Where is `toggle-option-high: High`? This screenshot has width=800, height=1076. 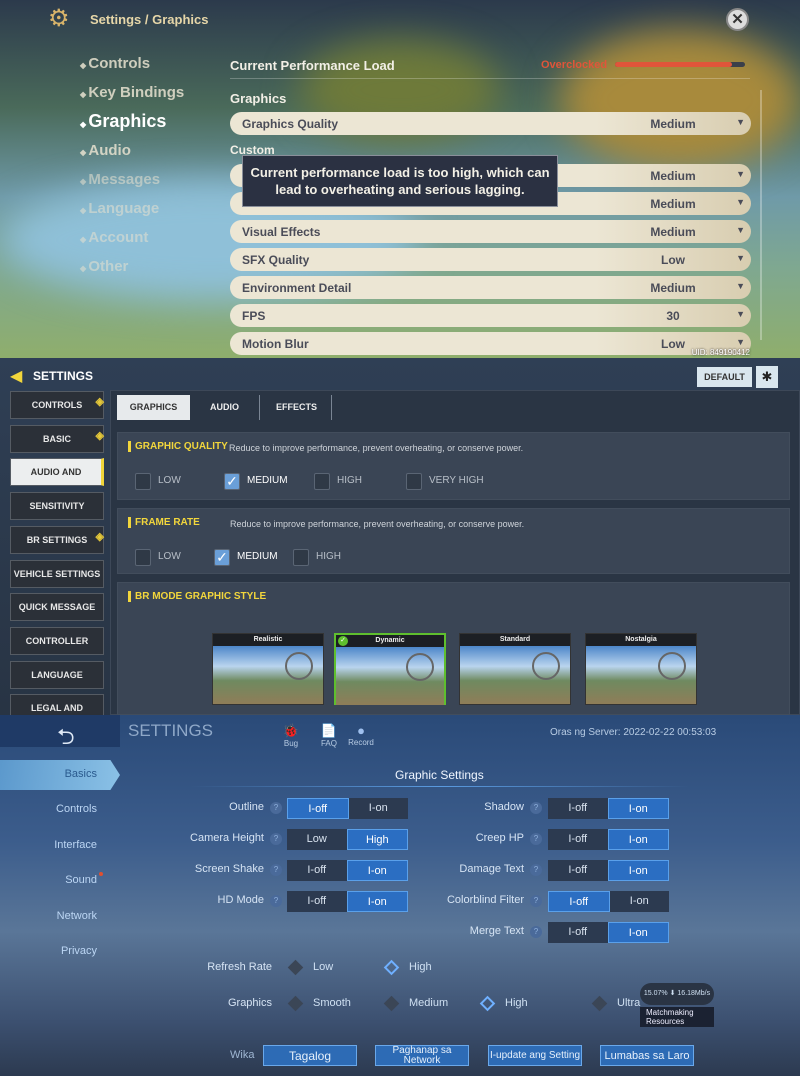 toggle-option-high: High is located at coordinates (377, 839).